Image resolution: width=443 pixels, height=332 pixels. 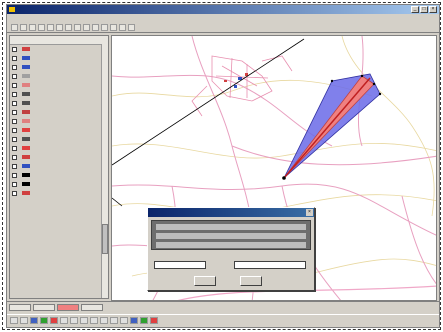 What do you see at coordinates (415, 9) in the screenshot?
I see `minimize-button: _` at bounding box center [415, 9].